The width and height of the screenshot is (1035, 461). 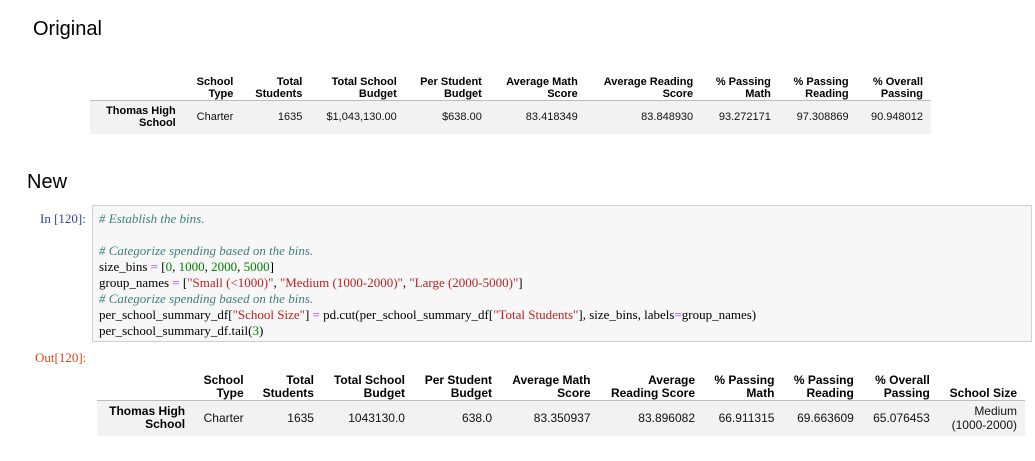 What do you see at coordinates (897, 117) in the screenshot?
I see `cell-overall-passing: 90.948012` at bounding box center [897, 117].